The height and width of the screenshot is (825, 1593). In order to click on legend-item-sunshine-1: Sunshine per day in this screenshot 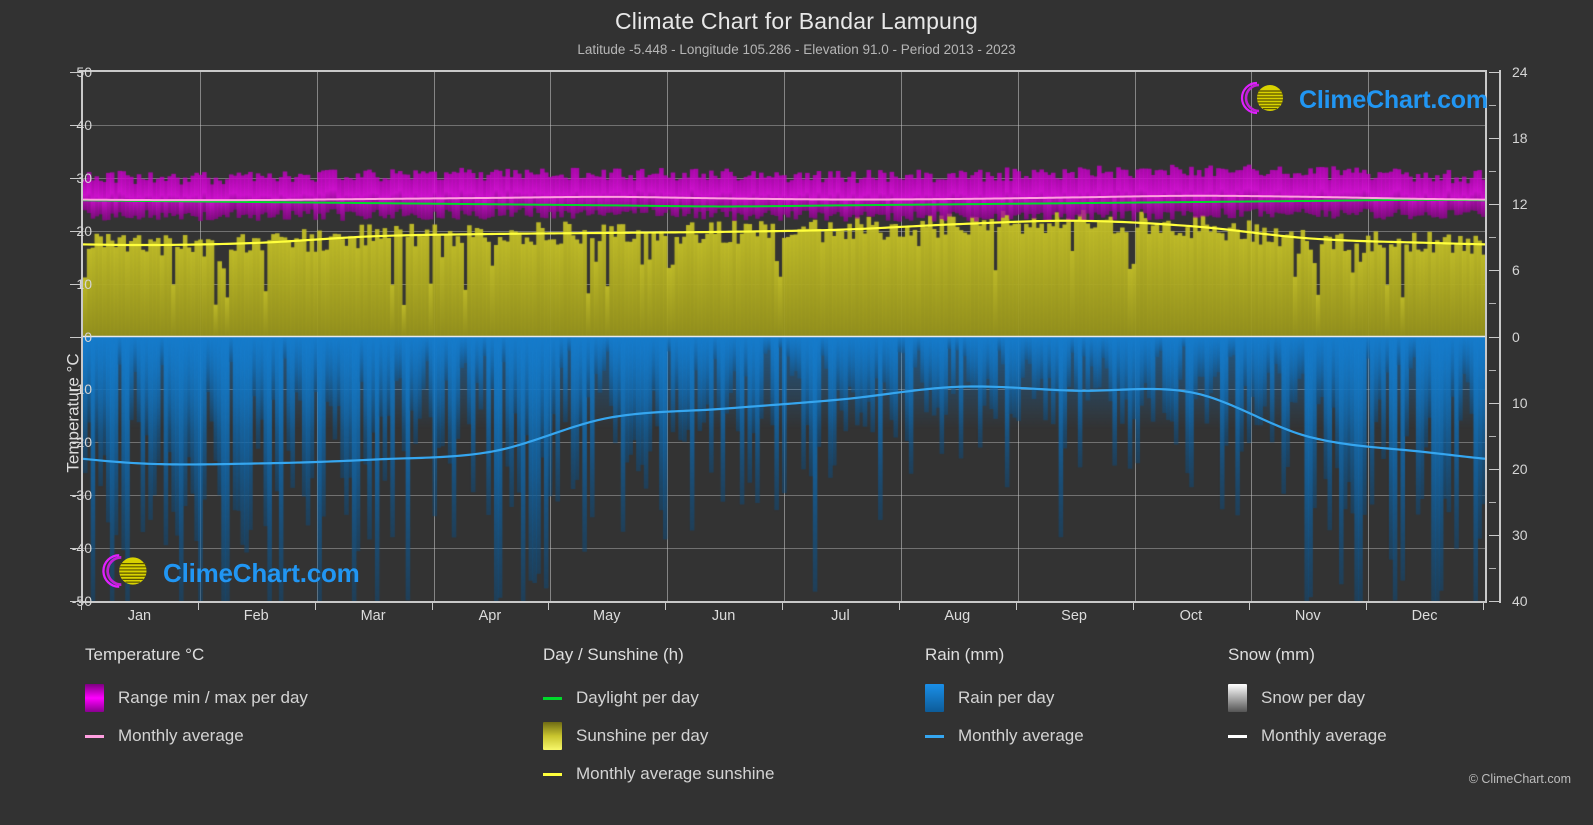, I will do `click(658, 736)`.